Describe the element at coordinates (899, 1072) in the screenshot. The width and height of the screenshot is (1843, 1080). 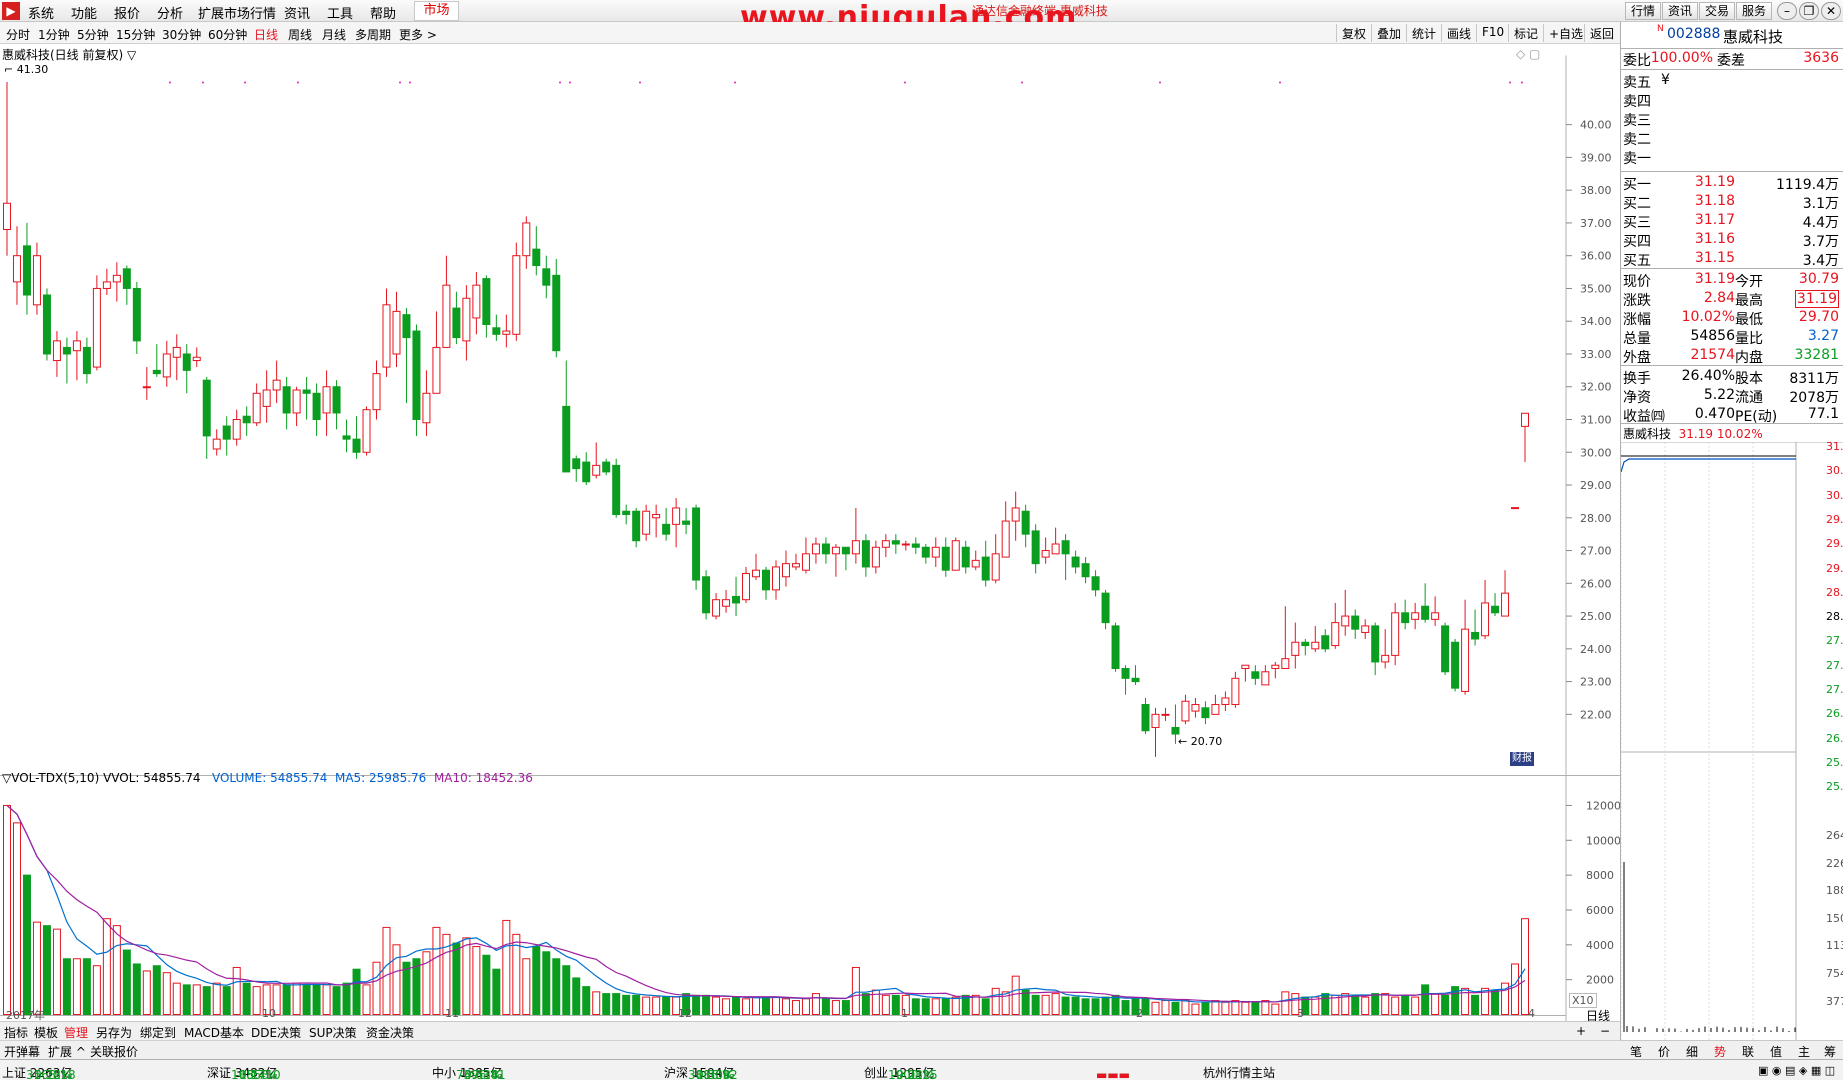
I see `index-4: 创业 1900.25 -0.23 -0.01% 1295亿` at that location.